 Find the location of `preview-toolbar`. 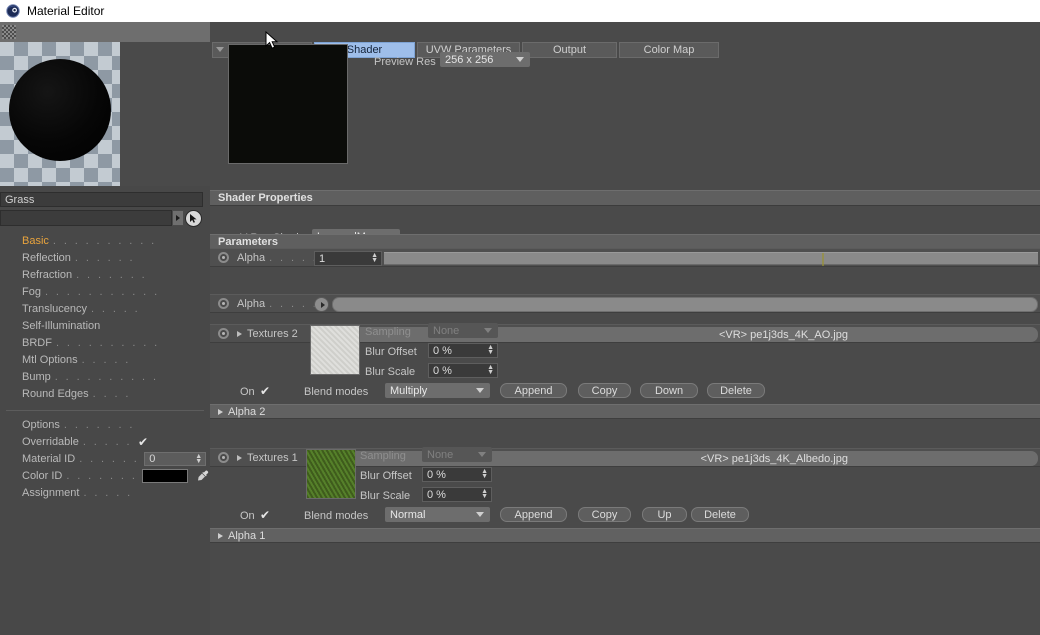

preview-toolbar is located at coordinates (105, 32).